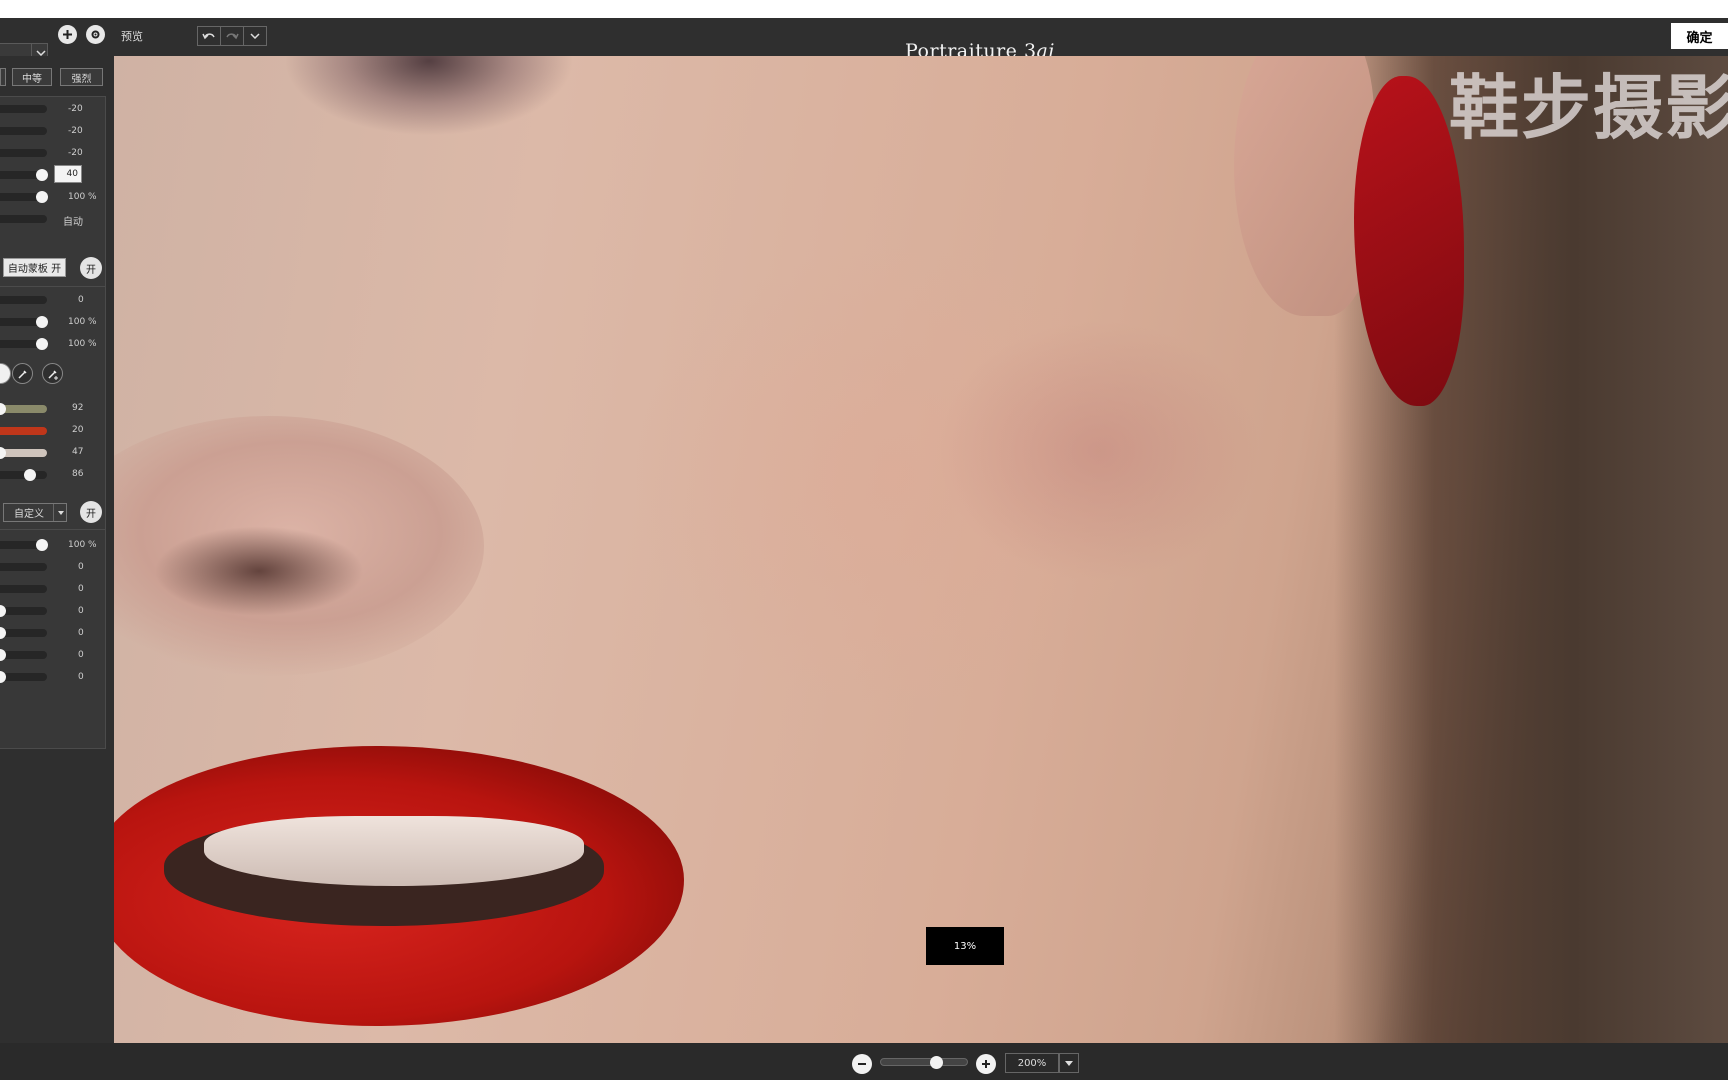 This screenshot has width=1728, height=1080. I want to click on watermark-text: 鞋步摄影, so click(1588, 108).